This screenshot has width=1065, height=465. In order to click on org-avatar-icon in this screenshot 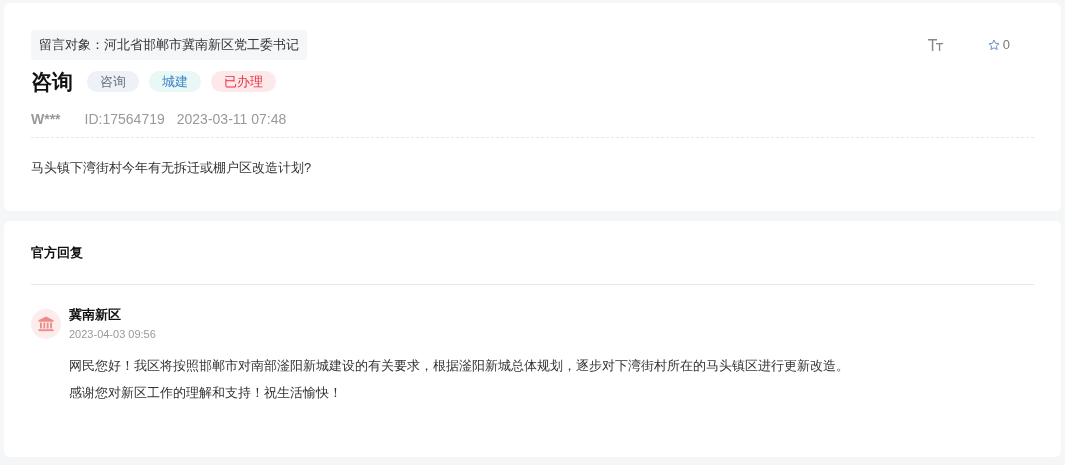, I will do `click(46, 324)`.